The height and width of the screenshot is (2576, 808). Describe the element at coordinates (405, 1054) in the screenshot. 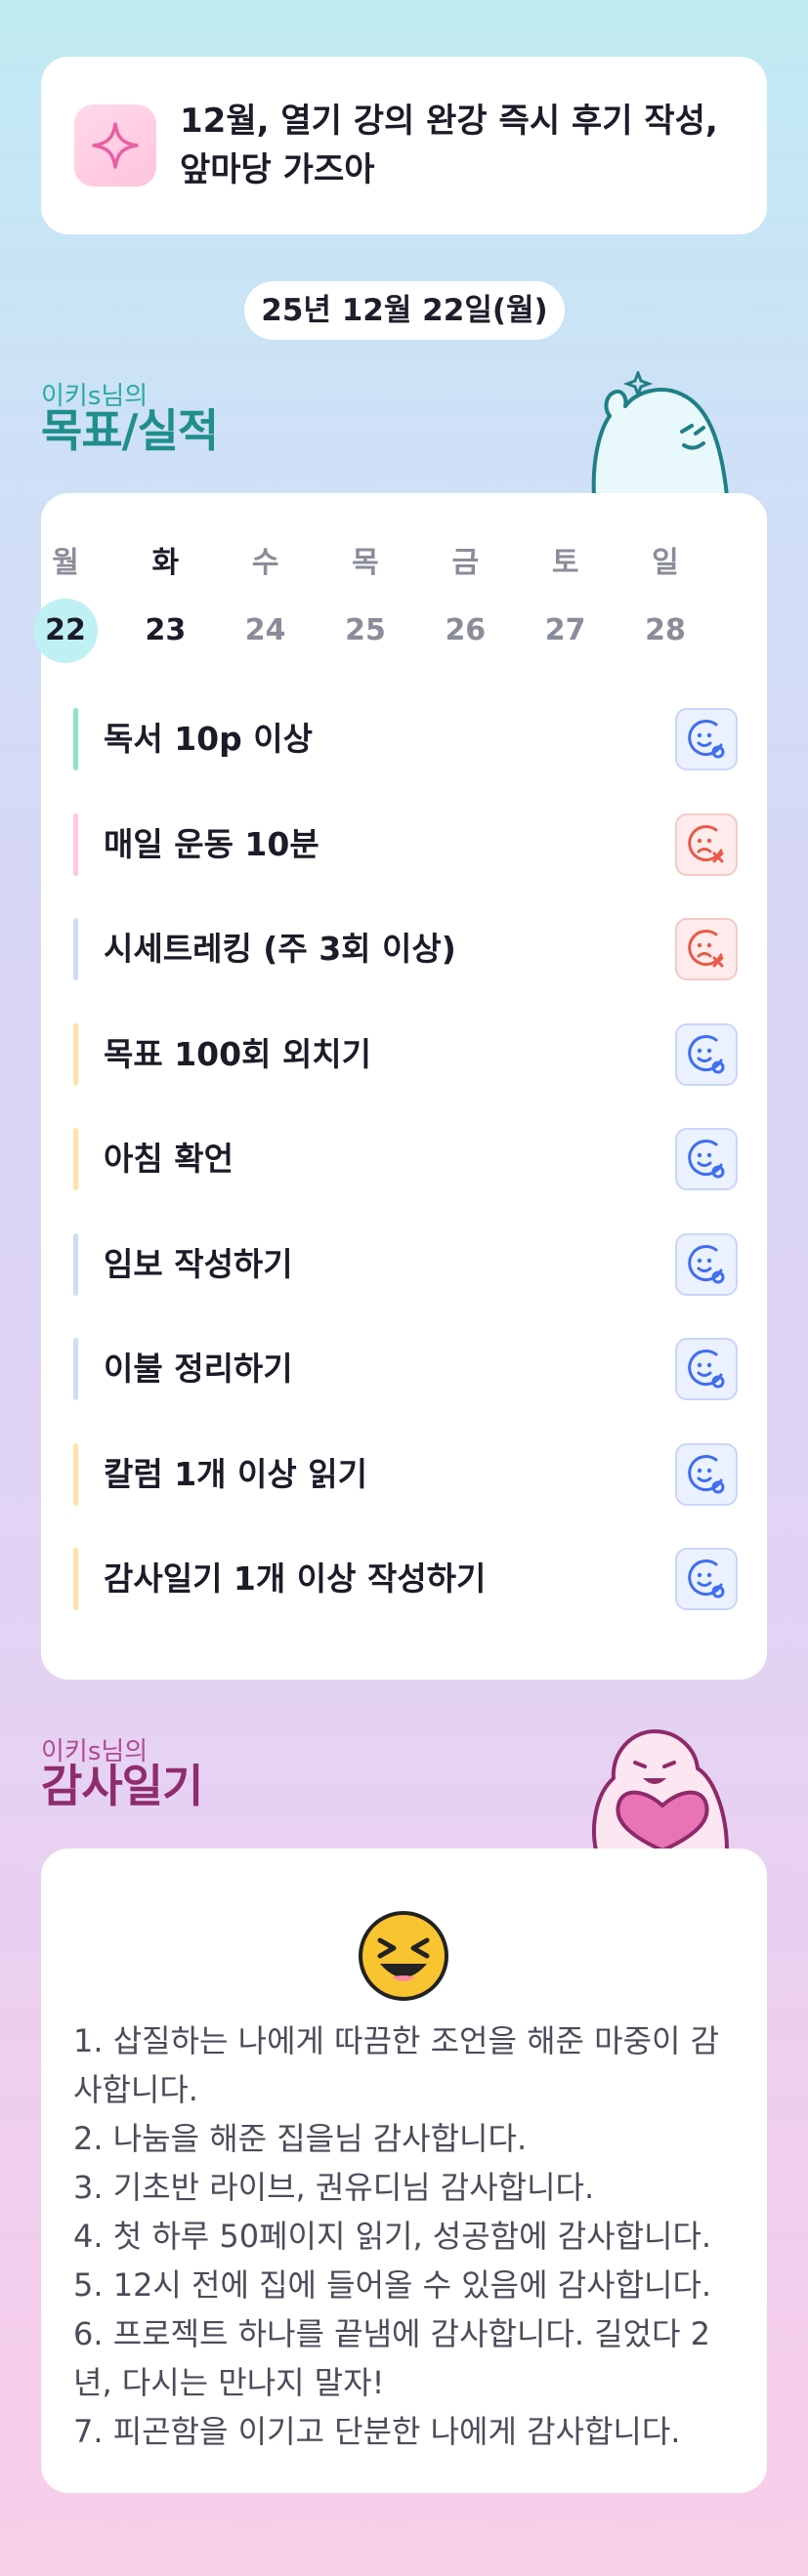

I see `goal-item: 목표 100회 외치기` at that location.